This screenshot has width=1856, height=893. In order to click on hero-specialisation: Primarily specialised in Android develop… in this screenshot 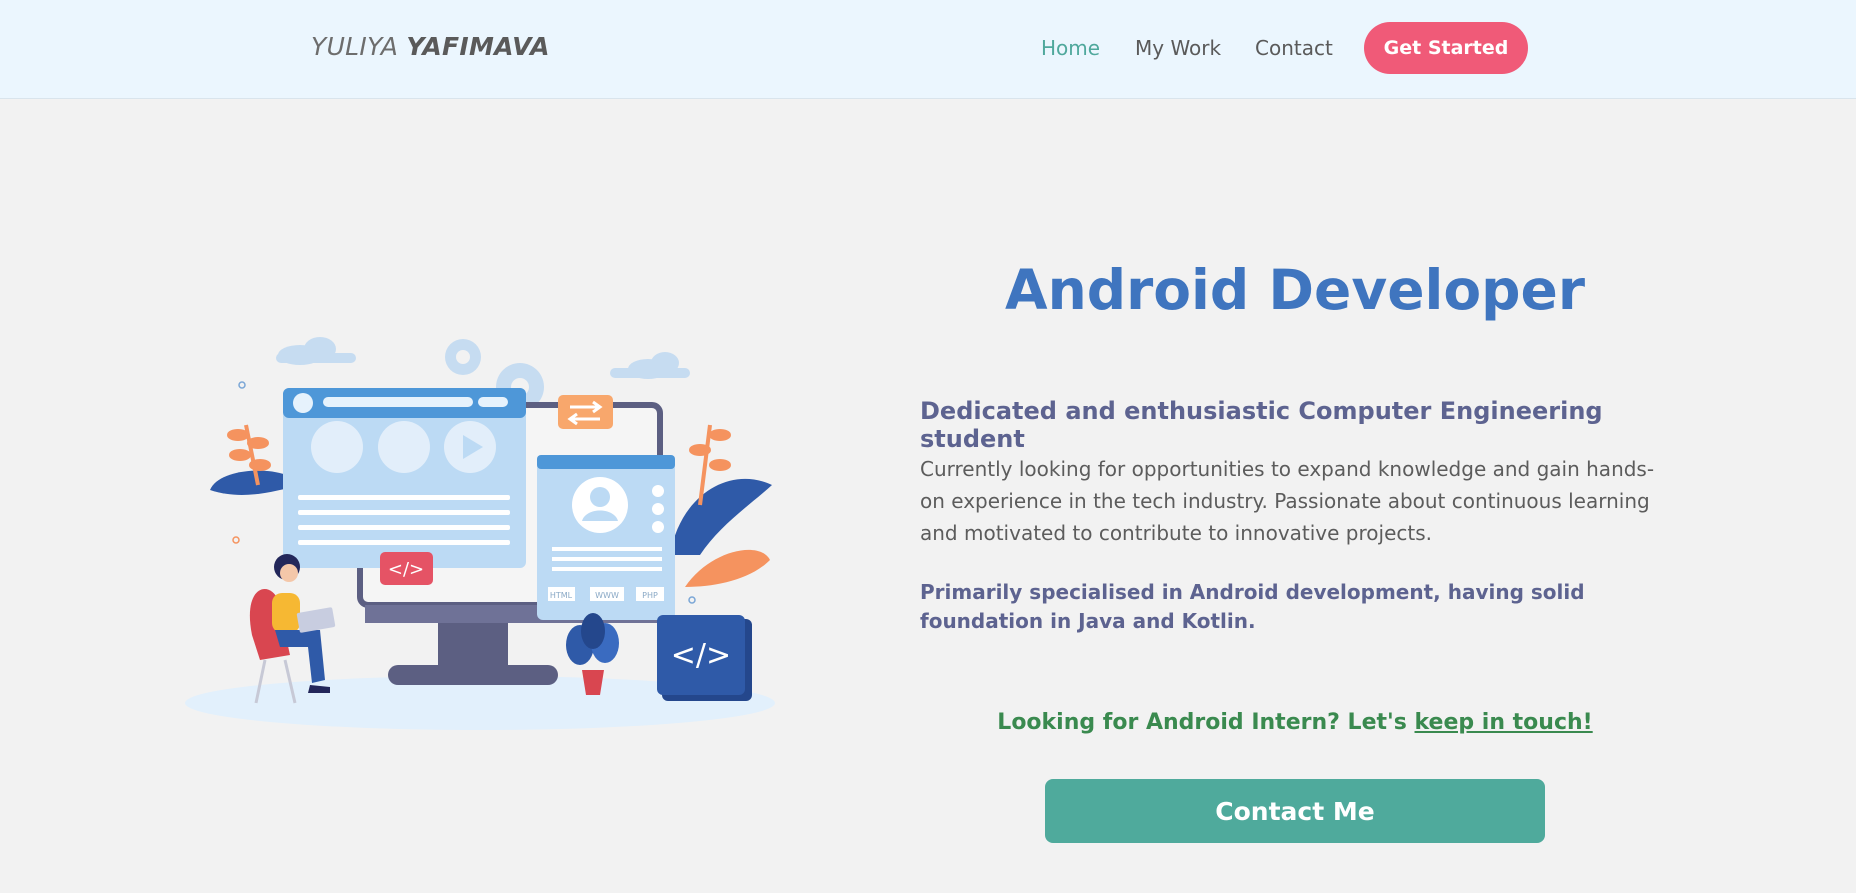, I will do `click(1252, 606)`.